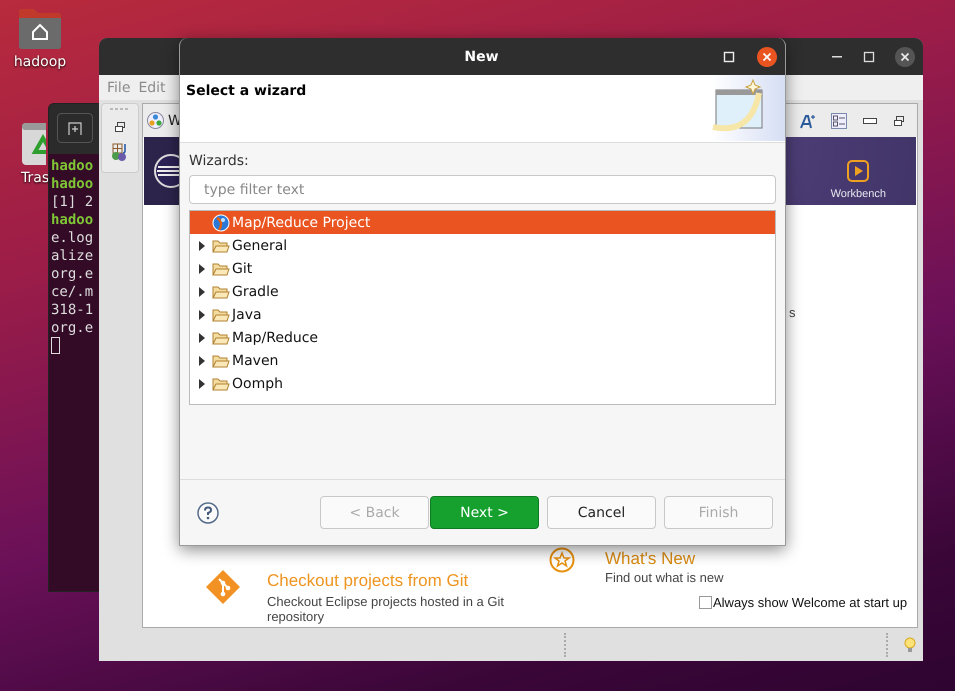 This screenshot has height=691, width=955. I want to click on perspective-icon, so click(120, 152).